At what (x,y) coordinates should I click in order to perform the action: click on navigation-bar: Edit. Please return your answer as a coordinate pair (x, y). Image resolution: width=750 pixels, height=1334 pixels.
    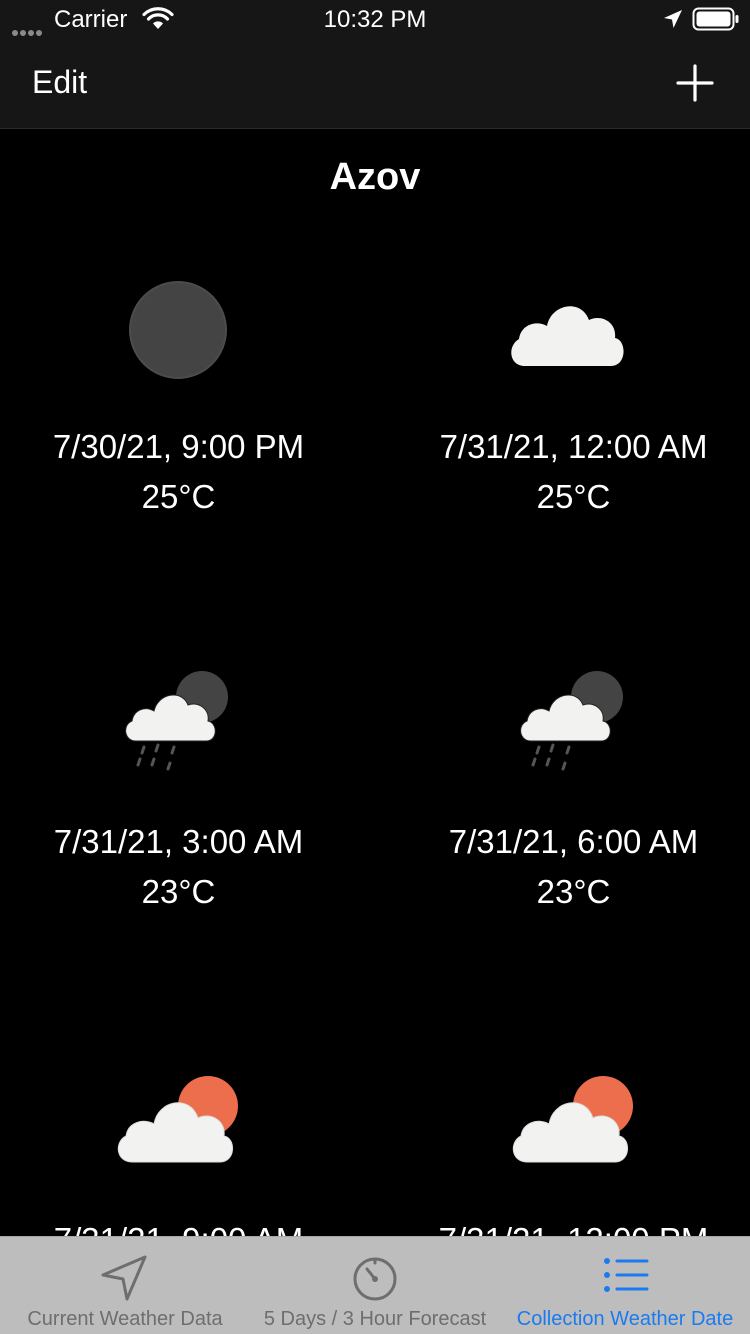
    Looking at the image, I should click on (375, 84).